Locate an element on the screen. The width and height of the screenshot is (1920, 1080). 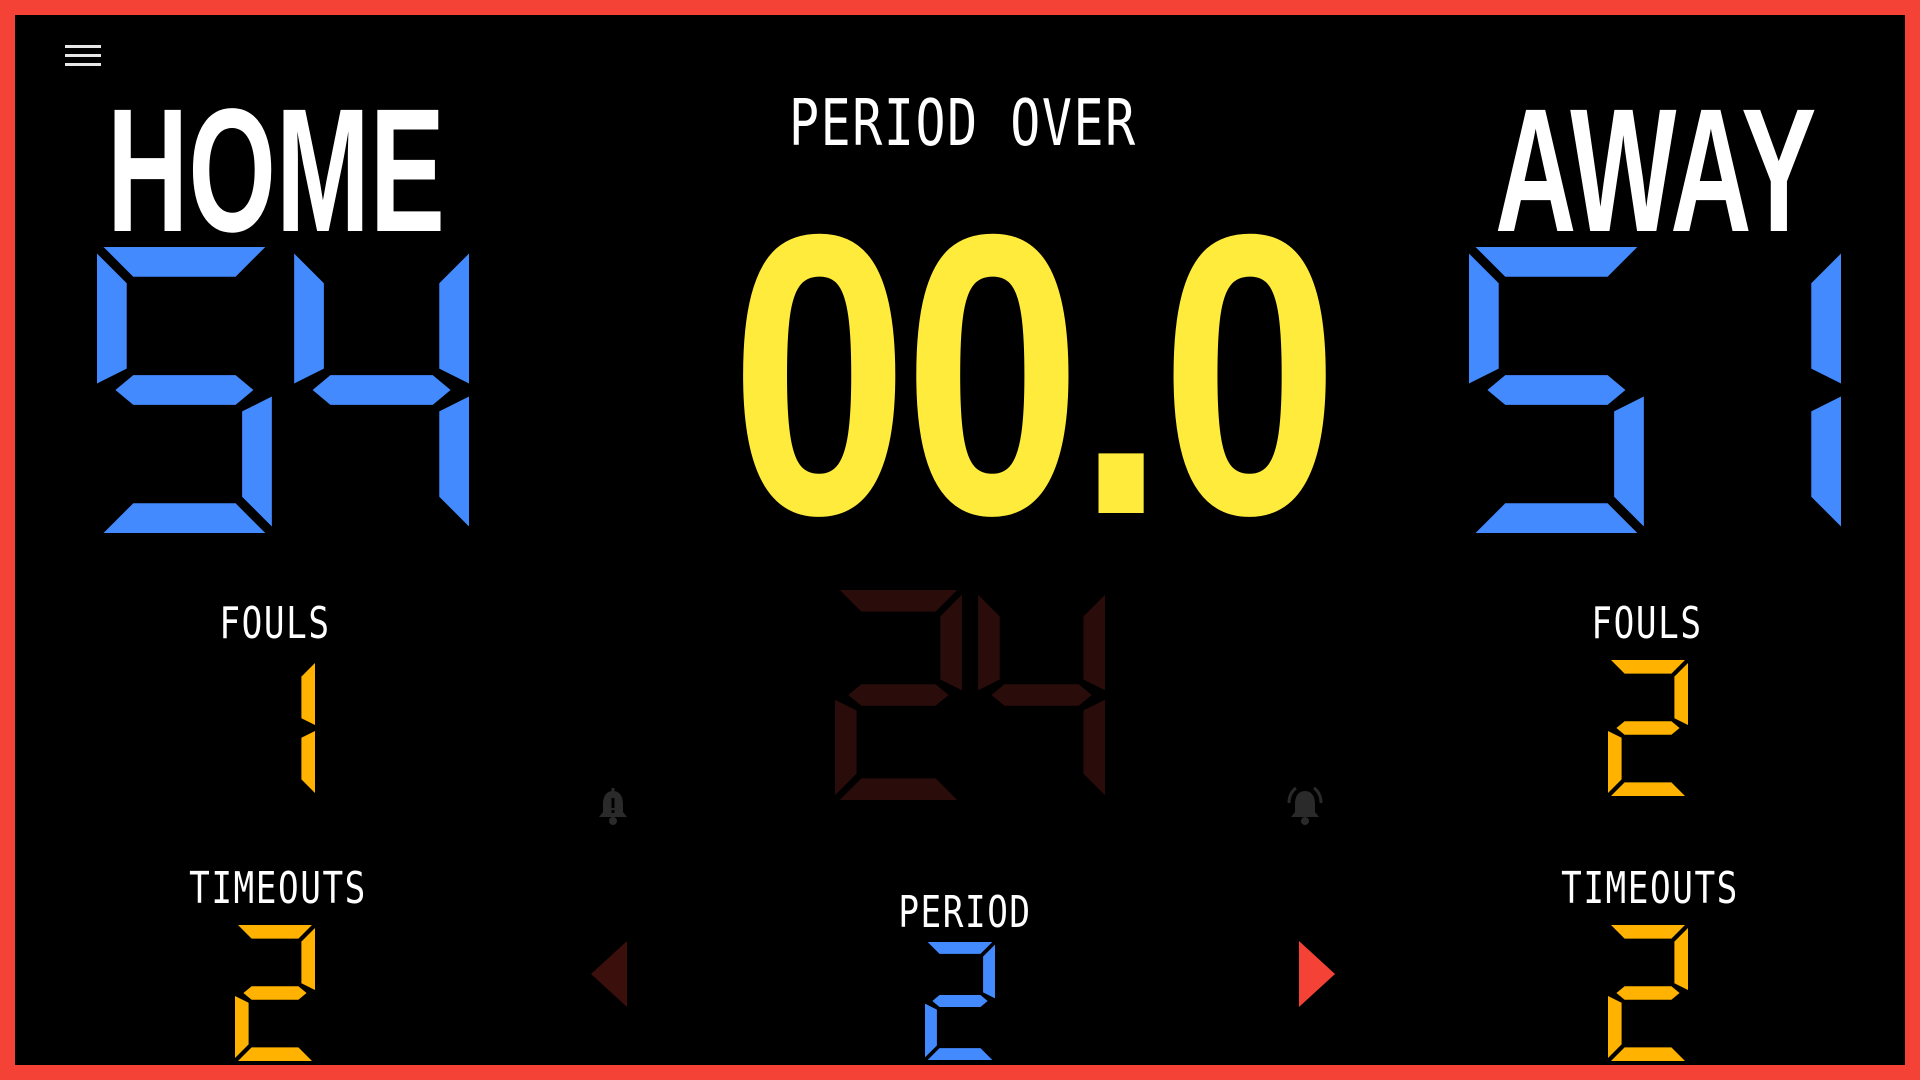
home-timeouts is located at coordinates (275, 993).